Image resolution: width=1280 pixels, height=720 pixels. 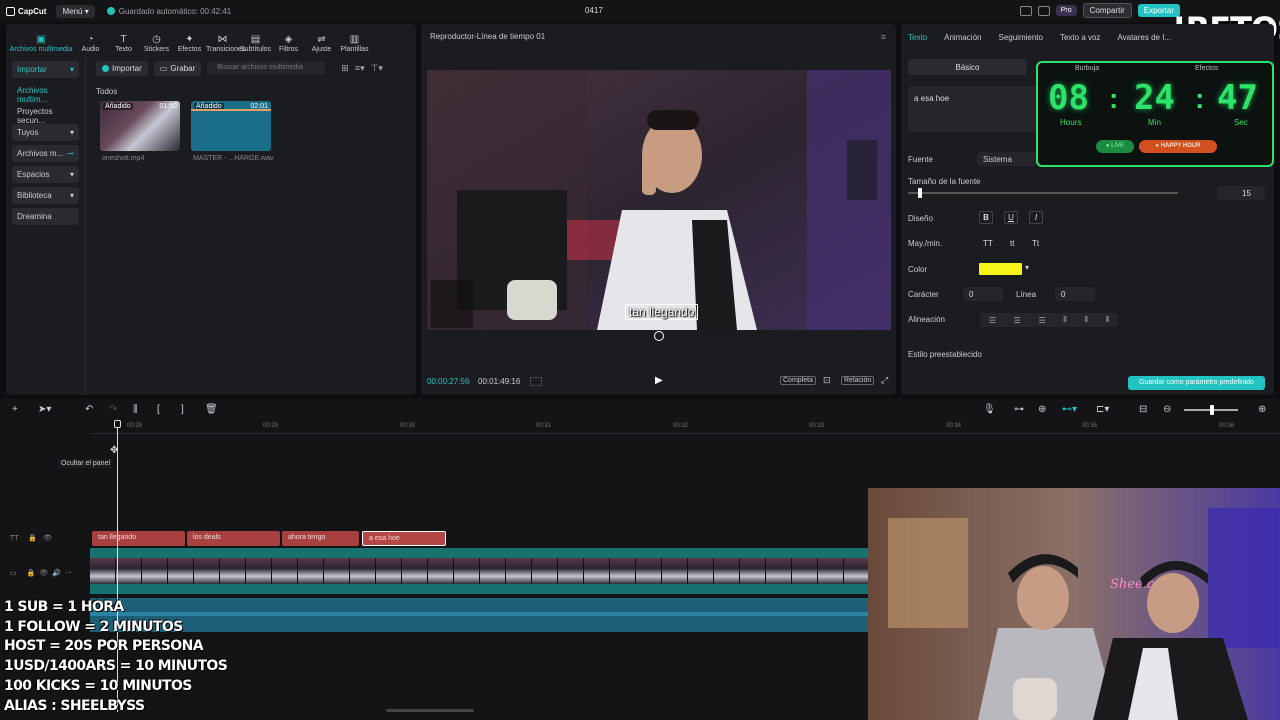 I want to click on font-size-slider, so click(x=1043, y=193).